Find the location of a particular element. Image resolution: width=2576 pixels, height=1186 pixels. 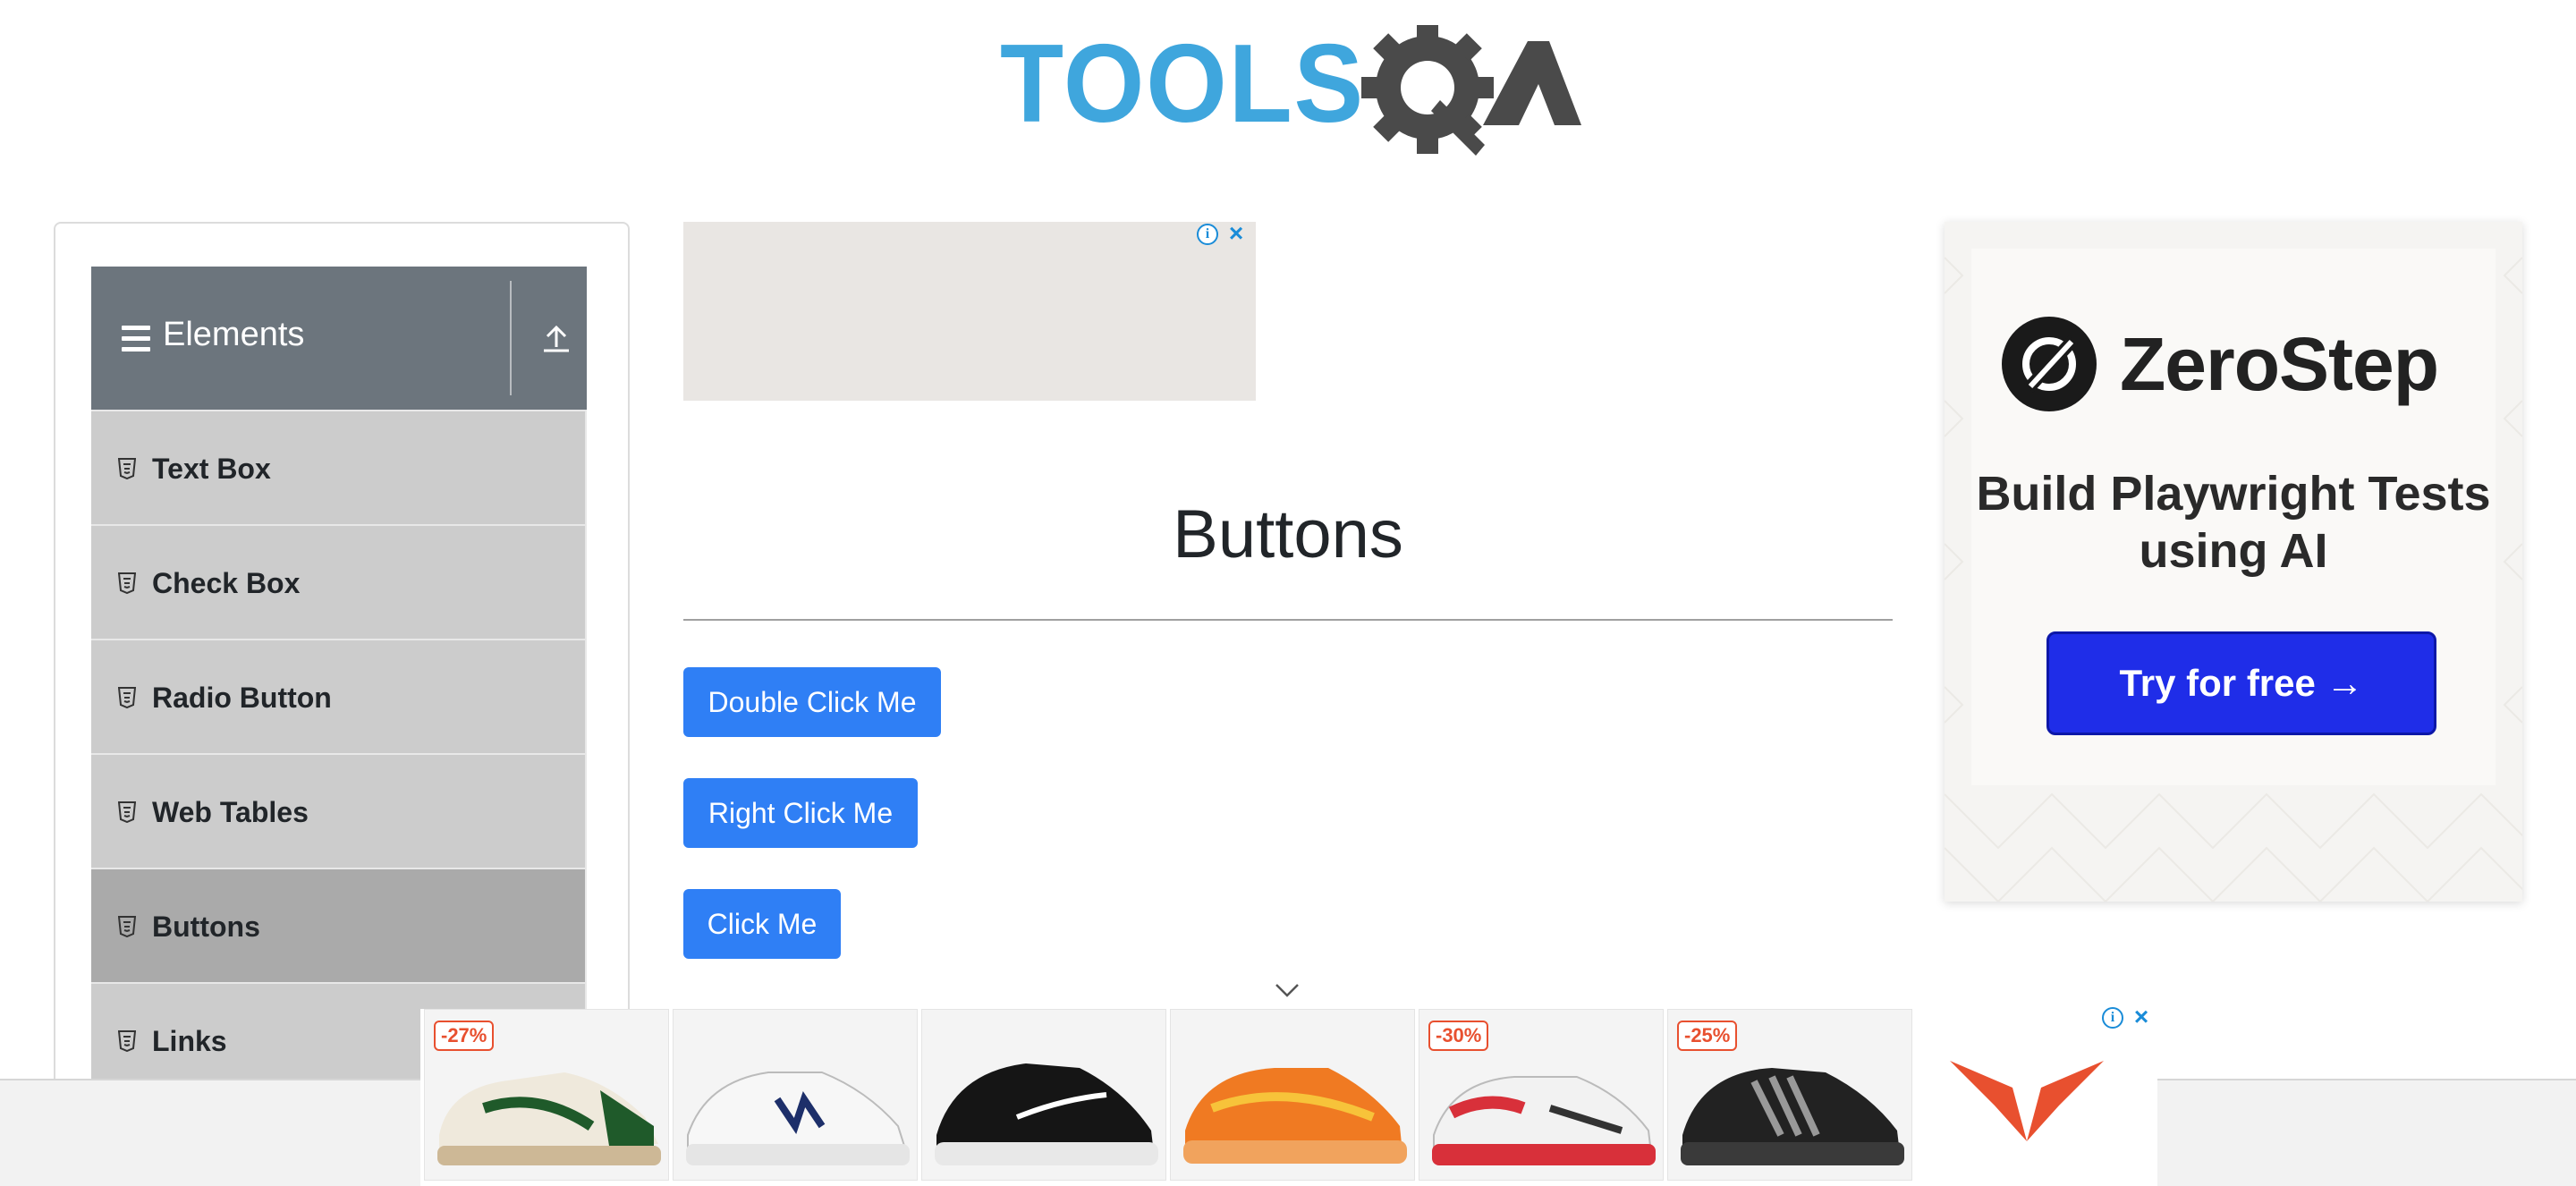

product-card: -25% is located at coordinates (1789, 1095).